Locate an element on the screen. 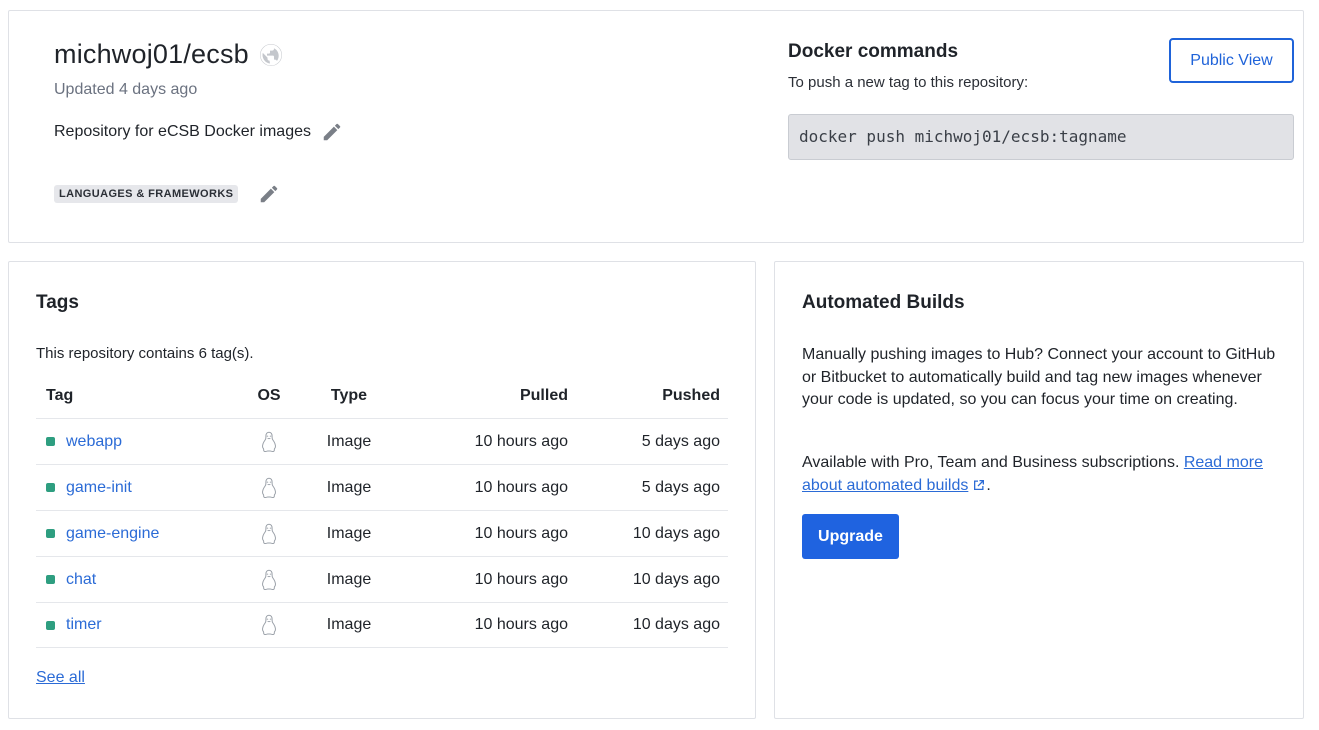  globe-icon is located at coordinates (271, 55).